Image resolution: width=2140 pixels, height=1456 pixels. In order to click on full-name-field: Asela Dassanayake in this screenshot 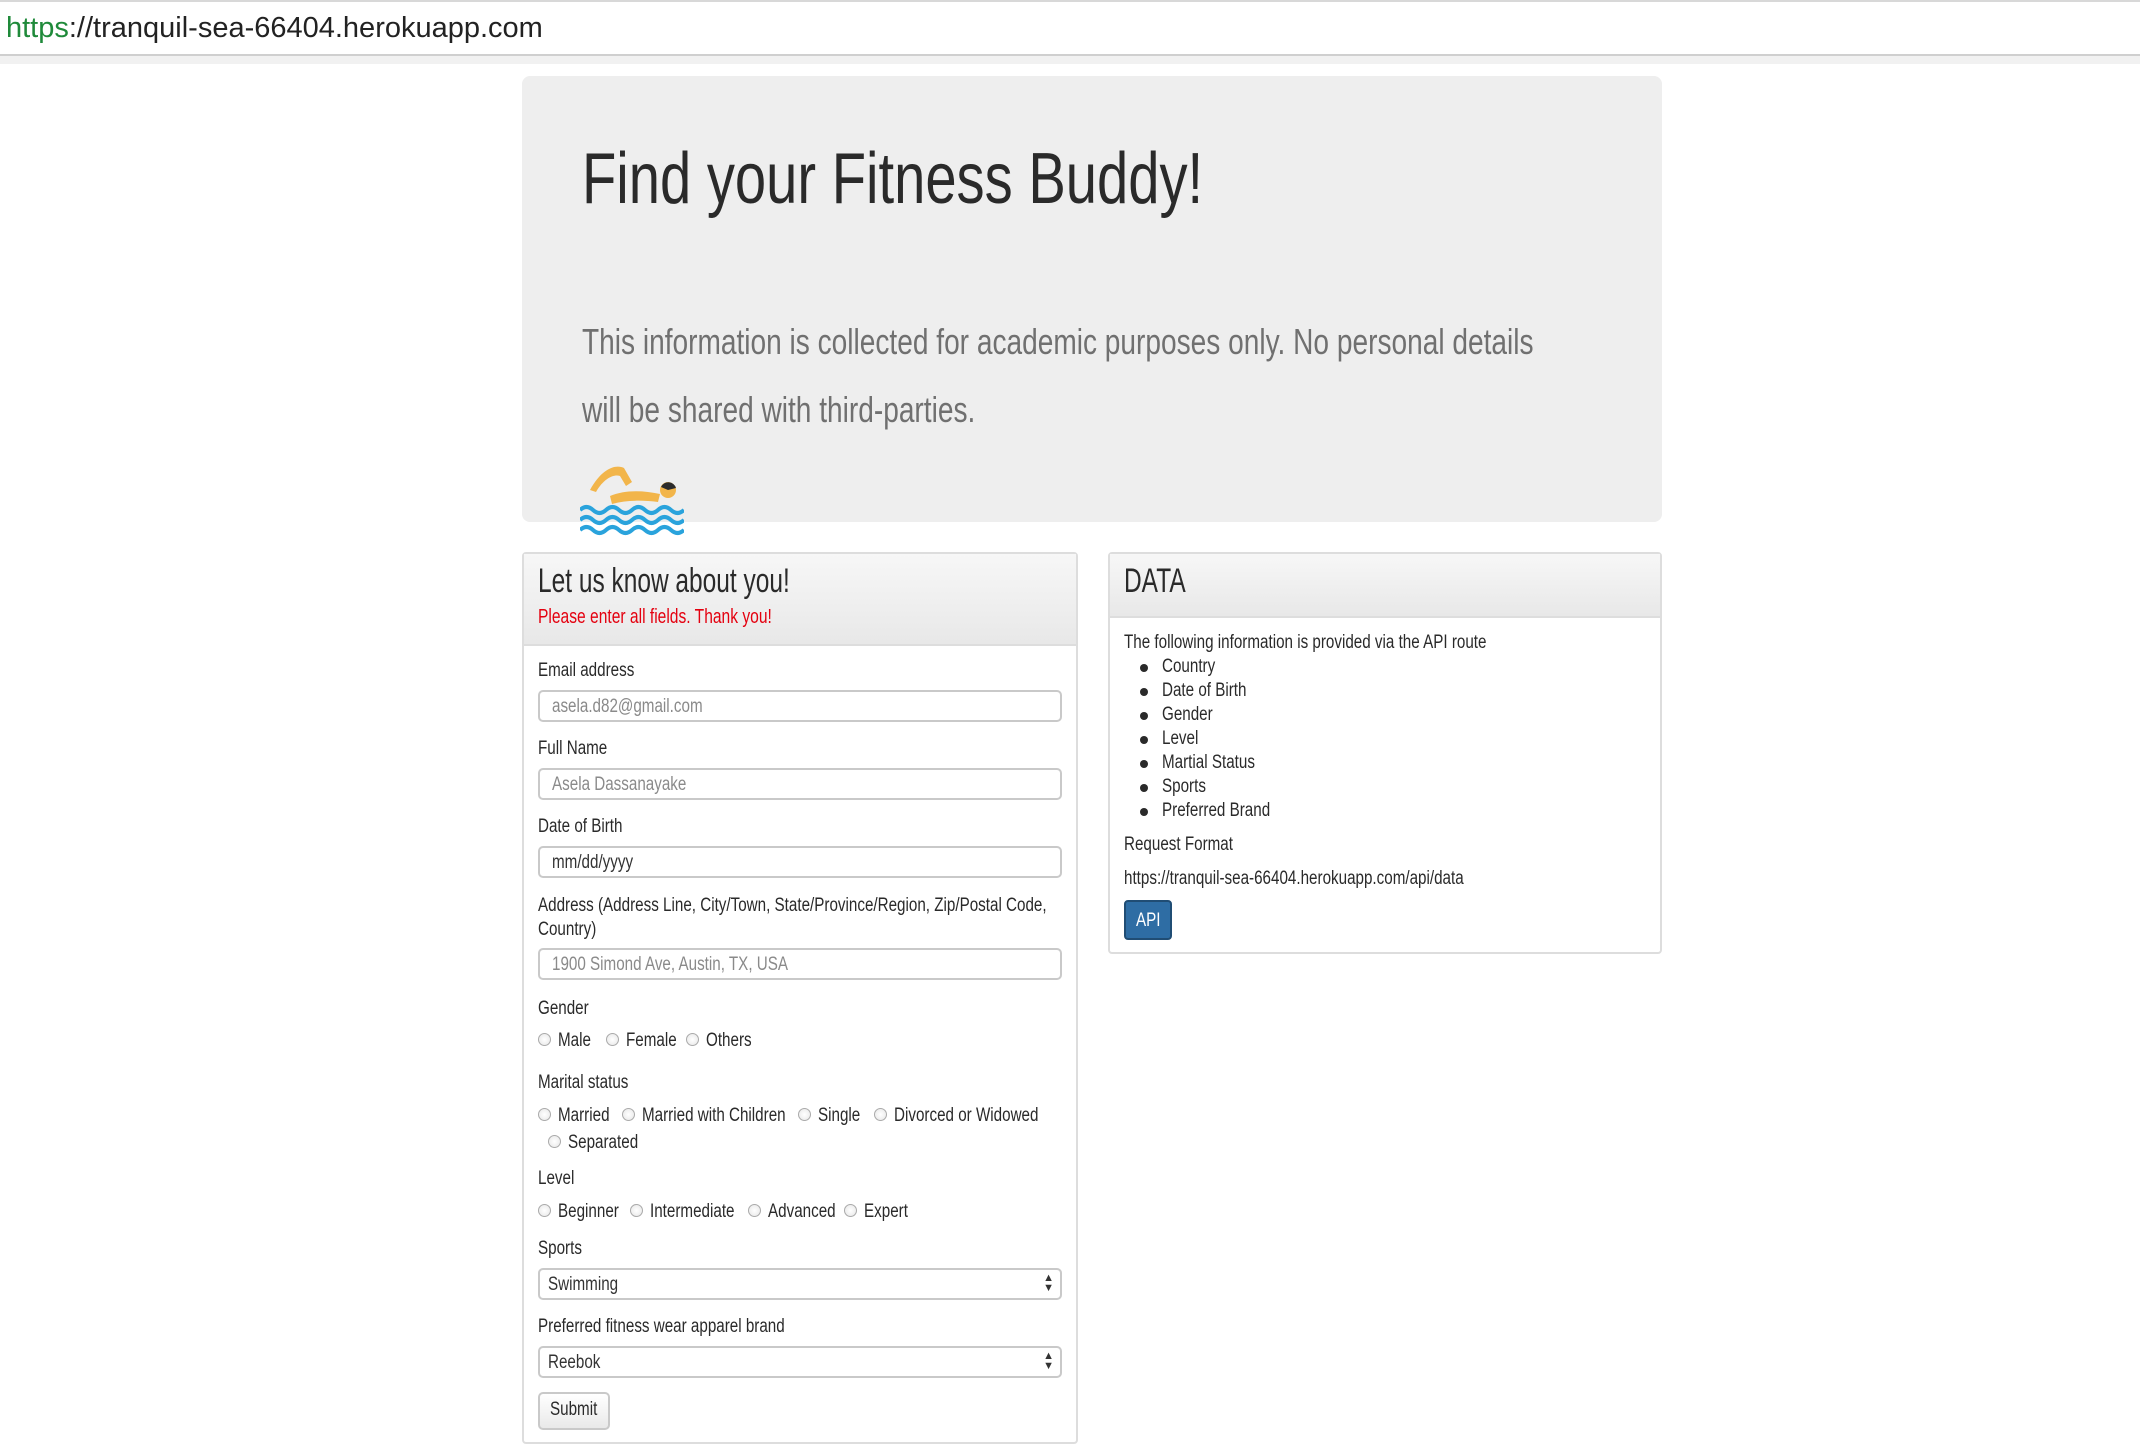, I will do `click(800, 784)`.